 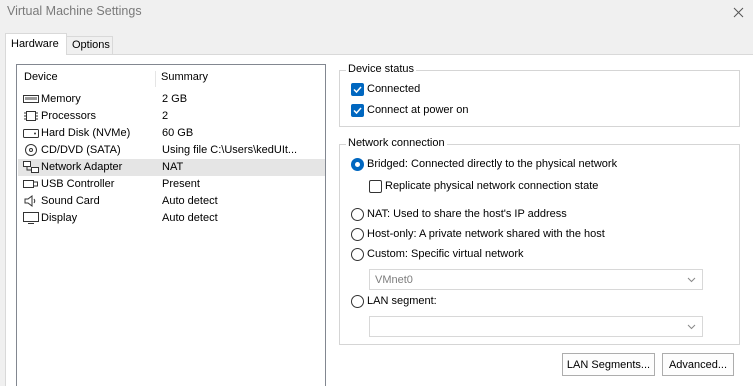 What do you see at coordinates (74, 11) in the screenshot?
I see `window-title: Virtual Machine Settings` at bounding box center [74, 11].